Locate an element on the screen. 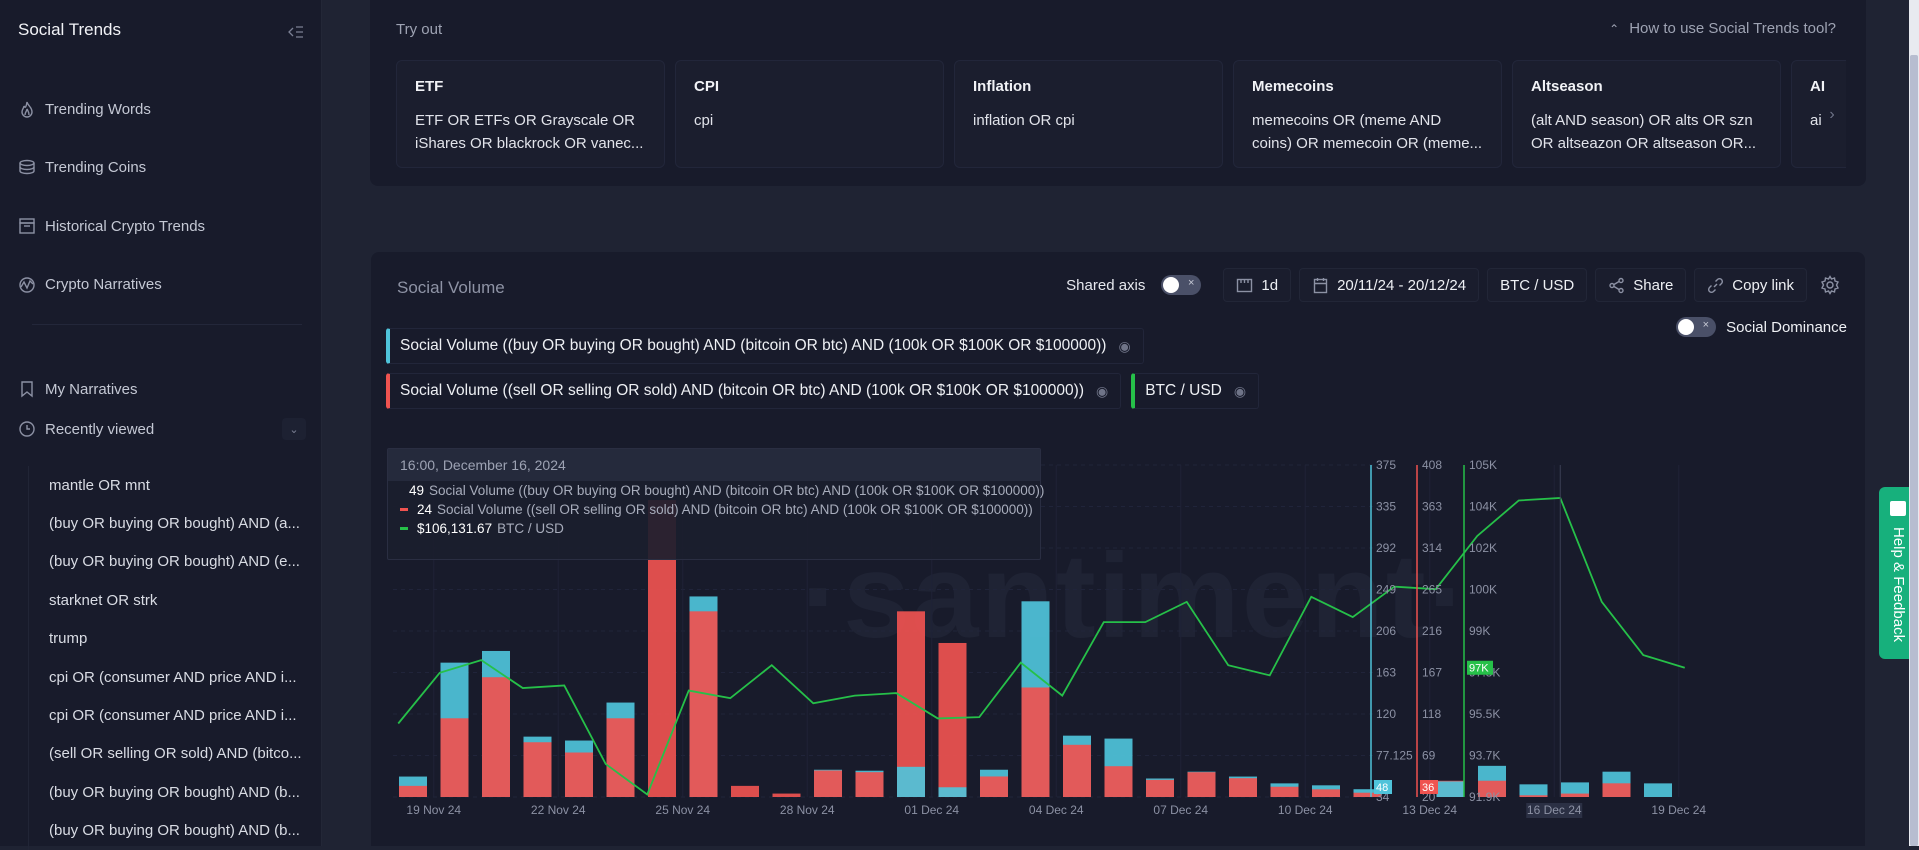  tooltip-value: 49 is located at coordinates (416, 490).